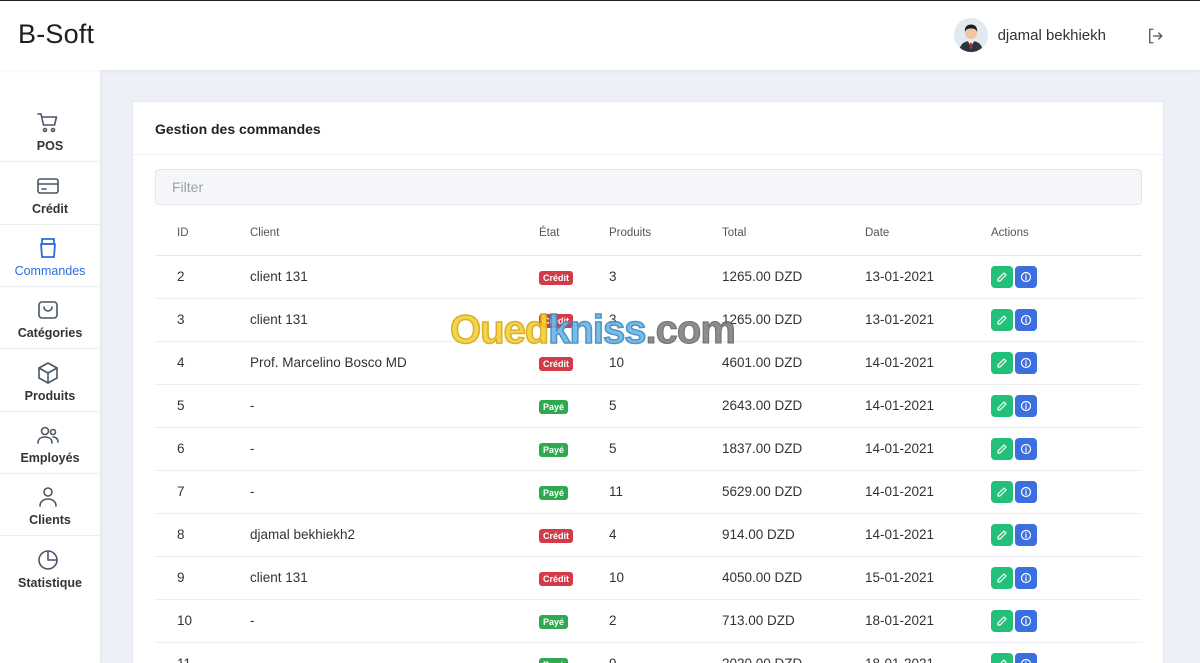  What do you see at coordinates (48, 248) in the screenshot?
I see `bag-icon` at bounding box center [48, 248].